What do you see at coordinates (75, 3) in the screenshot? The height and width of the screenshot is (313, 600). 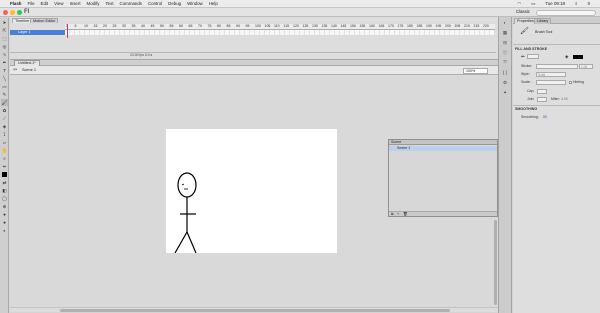 I see `menu-insert: Insert` at bounding box center [75, 3].